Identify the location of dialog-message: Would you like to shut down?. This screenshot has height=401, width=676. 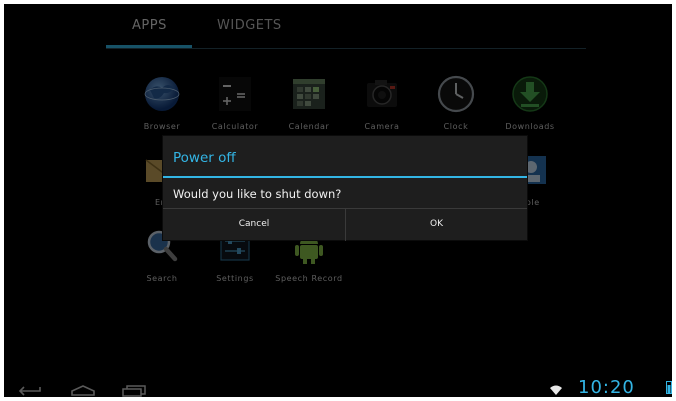
(257, 194).